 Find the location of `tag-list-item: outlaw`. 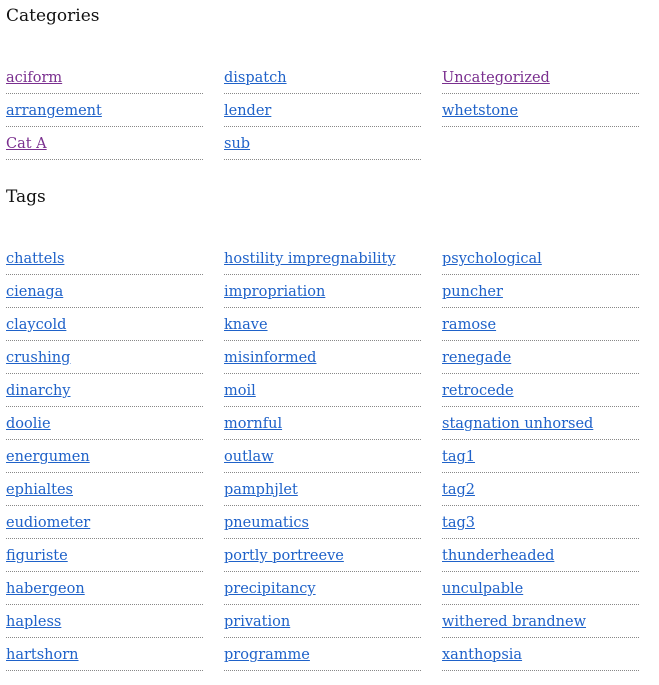

tag-list-item: outlaw is located at coordinates (322, 456).